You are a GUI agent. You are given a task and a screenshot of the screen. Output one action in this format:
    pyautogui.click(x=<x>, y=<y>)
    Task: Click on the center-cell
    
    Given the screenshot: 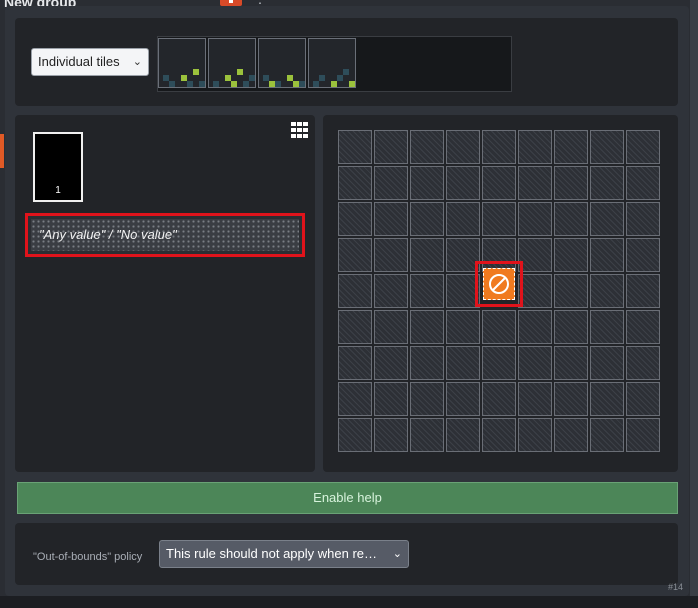 What is the action you would take?
    pyautogui.click(x=499, y=284)
    